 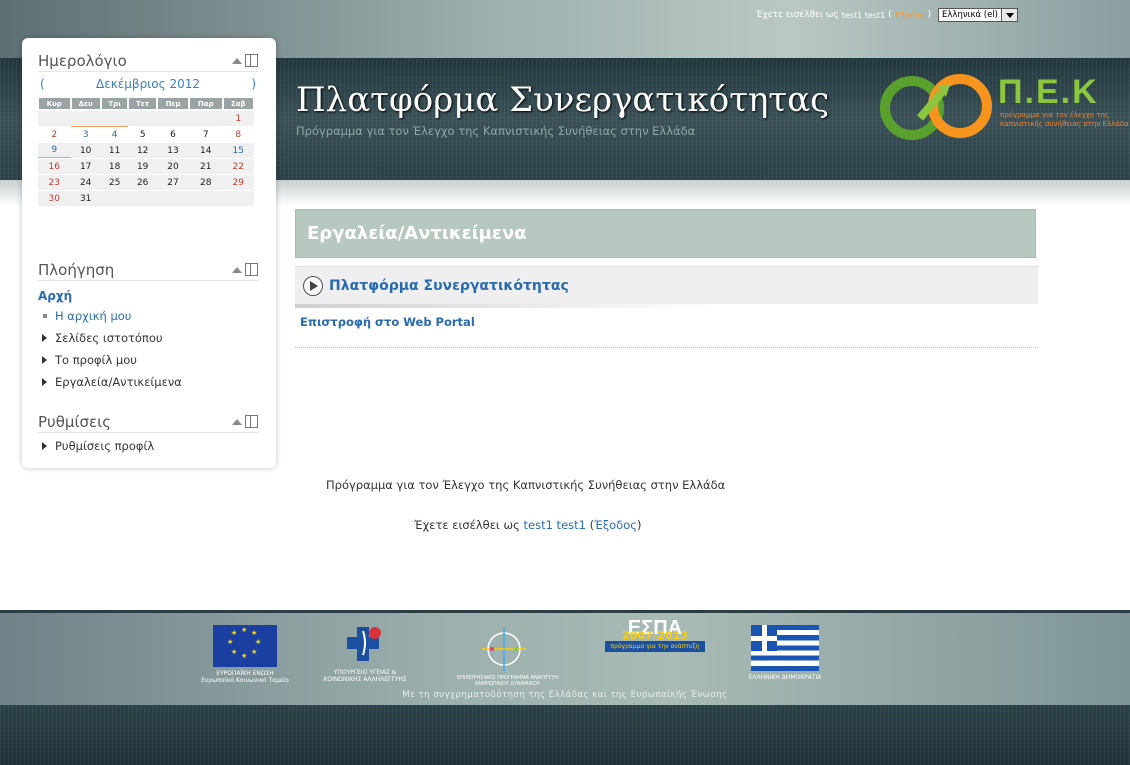 I want to click on chevron-down-icon, so click(x=1010, y=15).